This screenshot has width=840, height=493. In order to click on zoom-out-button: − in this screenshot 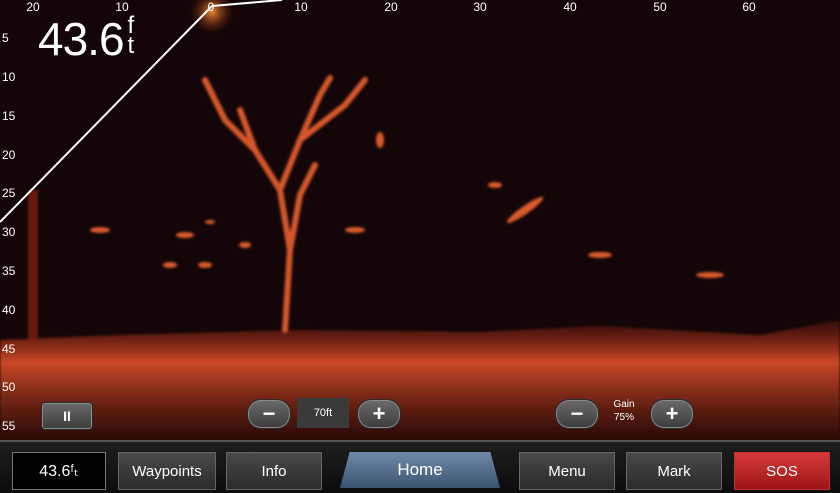, I will do `click(269, 414)`.